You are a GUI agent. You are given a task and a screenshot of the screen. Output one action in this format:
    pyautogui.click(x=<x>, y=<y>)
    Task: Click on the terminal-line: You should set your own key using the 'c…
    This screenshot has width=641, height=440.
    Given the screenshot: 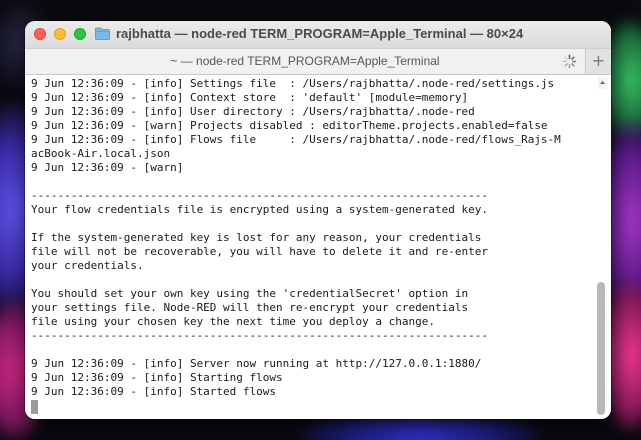 What is the action you would take?
    pyautogui.click(x=250, y=293)
    